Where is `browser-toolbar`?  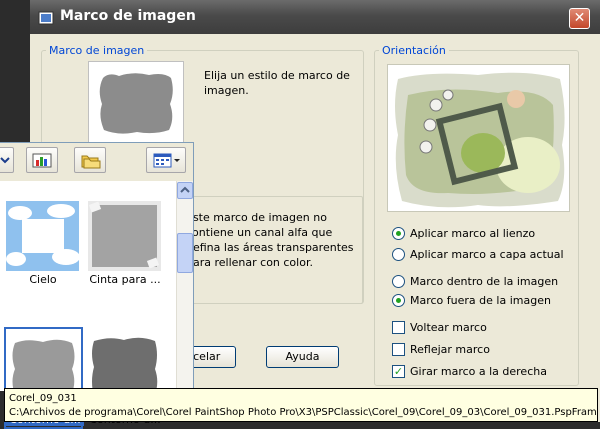
browser-toolbar is located at coordinates (97, 161).